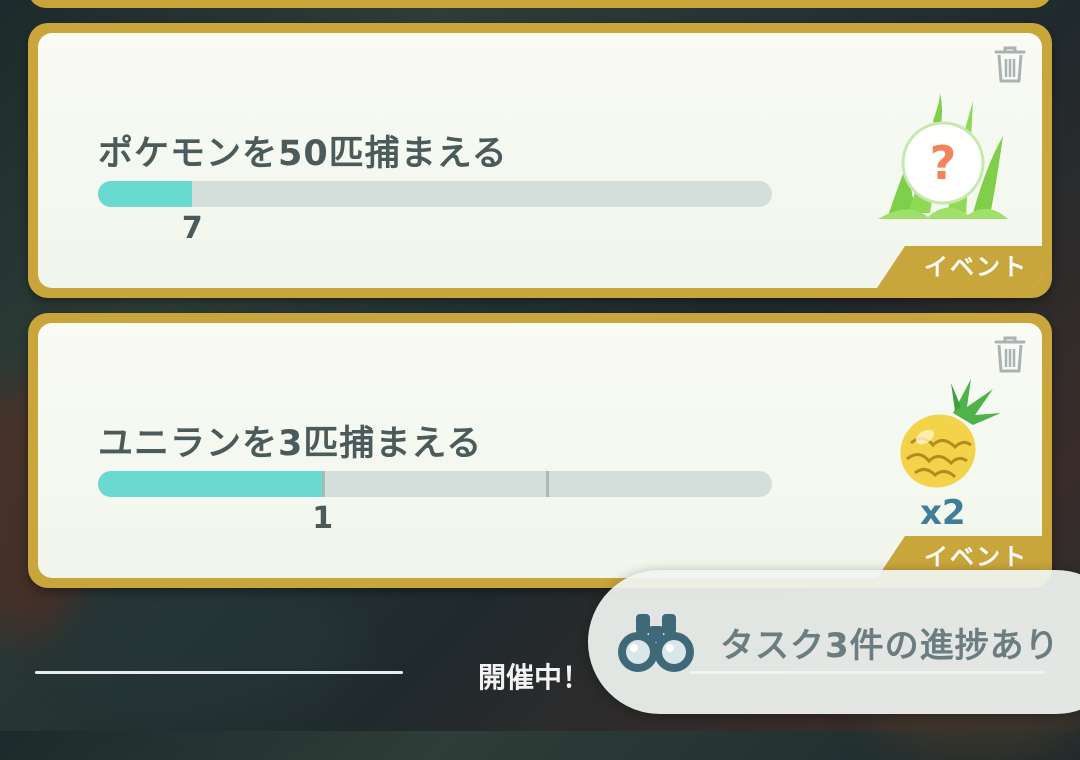 The height and width of the screenshot is (760, 1080). I want to click on toast-message: タスク3件の進捗あり, so click(890, 646).